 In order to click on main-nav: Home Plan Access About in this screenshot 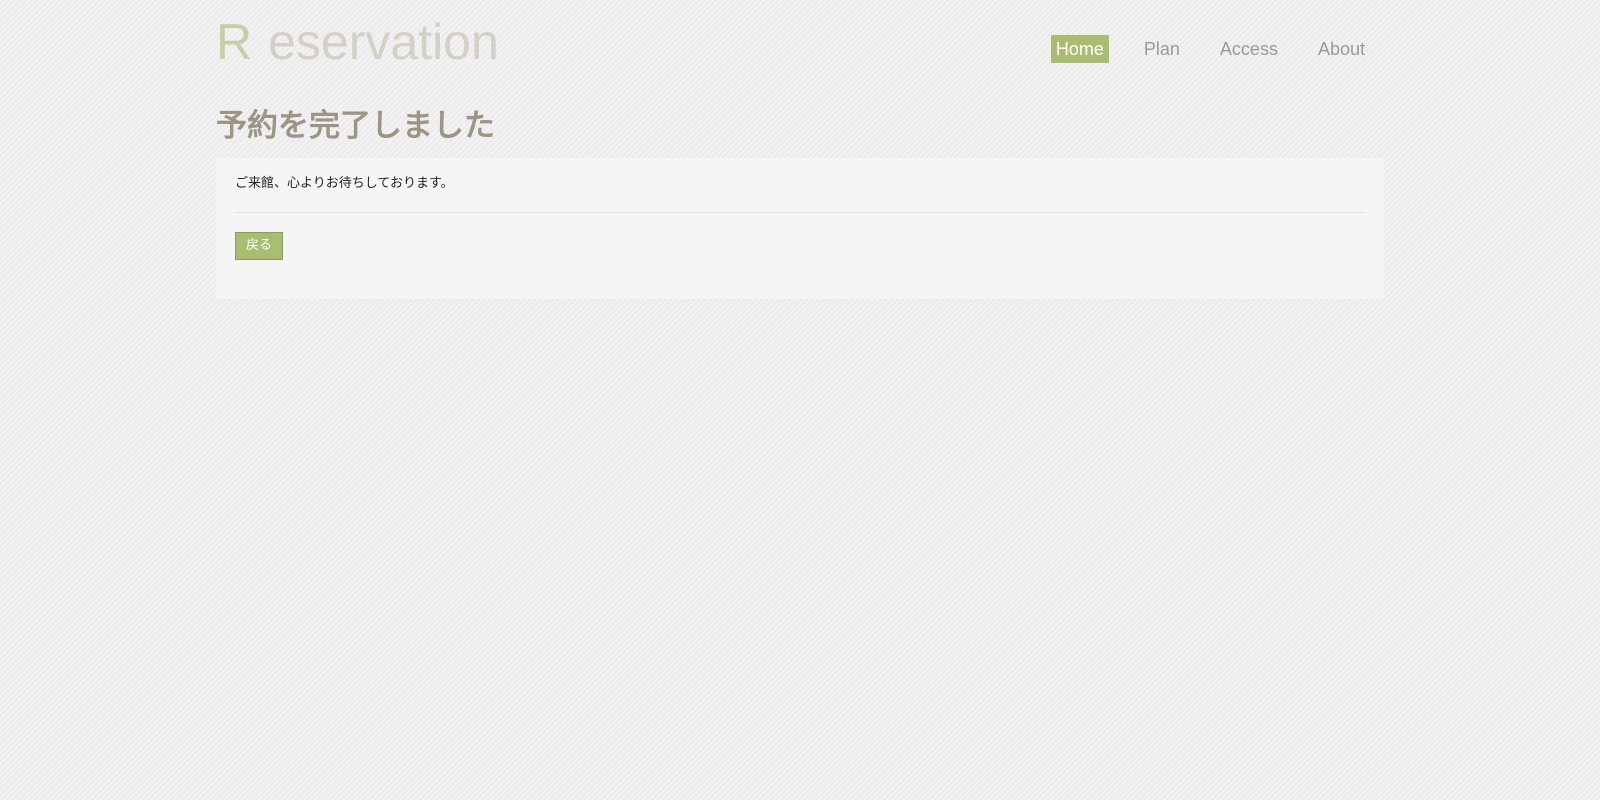, I will do `click(1210, 49)`.